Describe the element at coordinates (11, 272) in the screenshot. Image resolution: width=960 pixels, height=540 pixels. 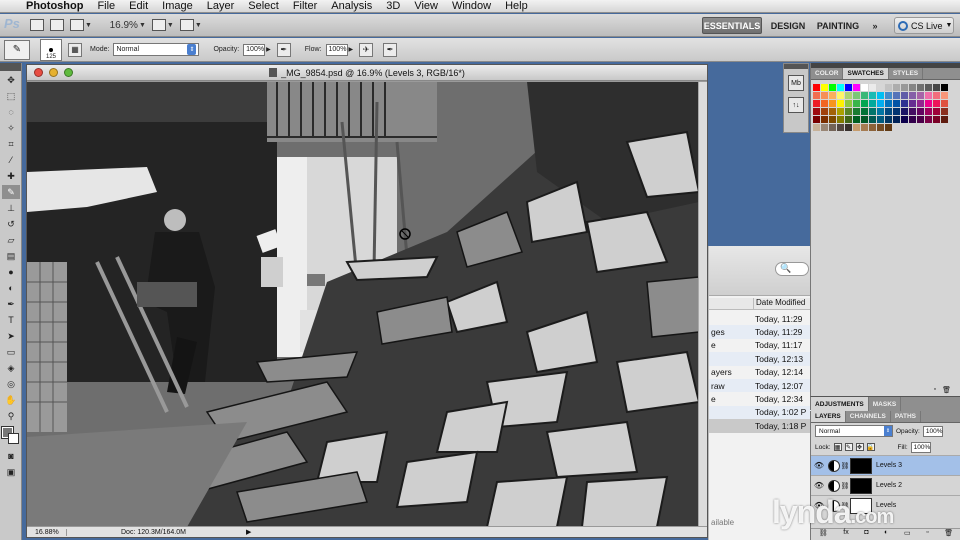
I see `blur-tool-icon: ●` at that location.